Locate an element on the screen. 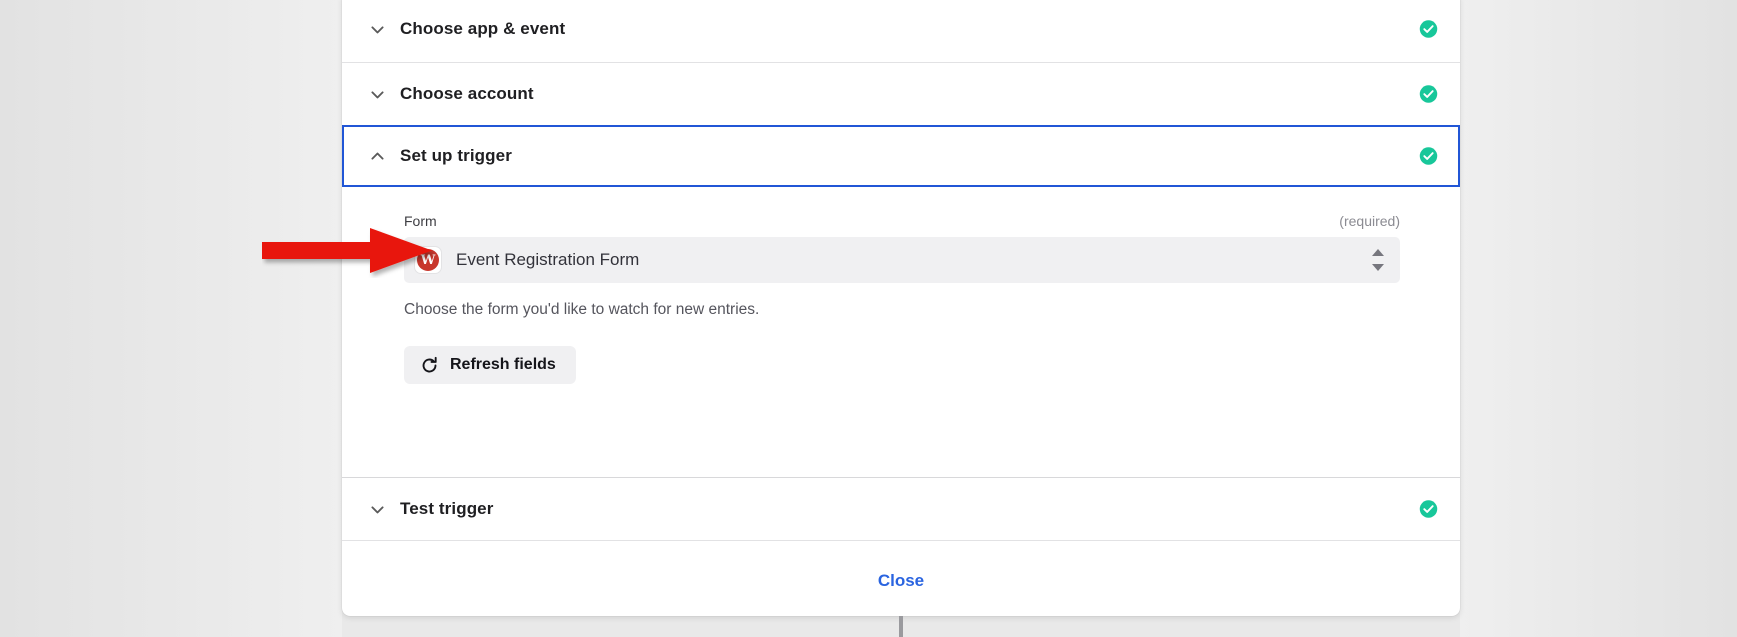  check-circle-icon-set-up-trigger is located at coordinates (1428, 156).